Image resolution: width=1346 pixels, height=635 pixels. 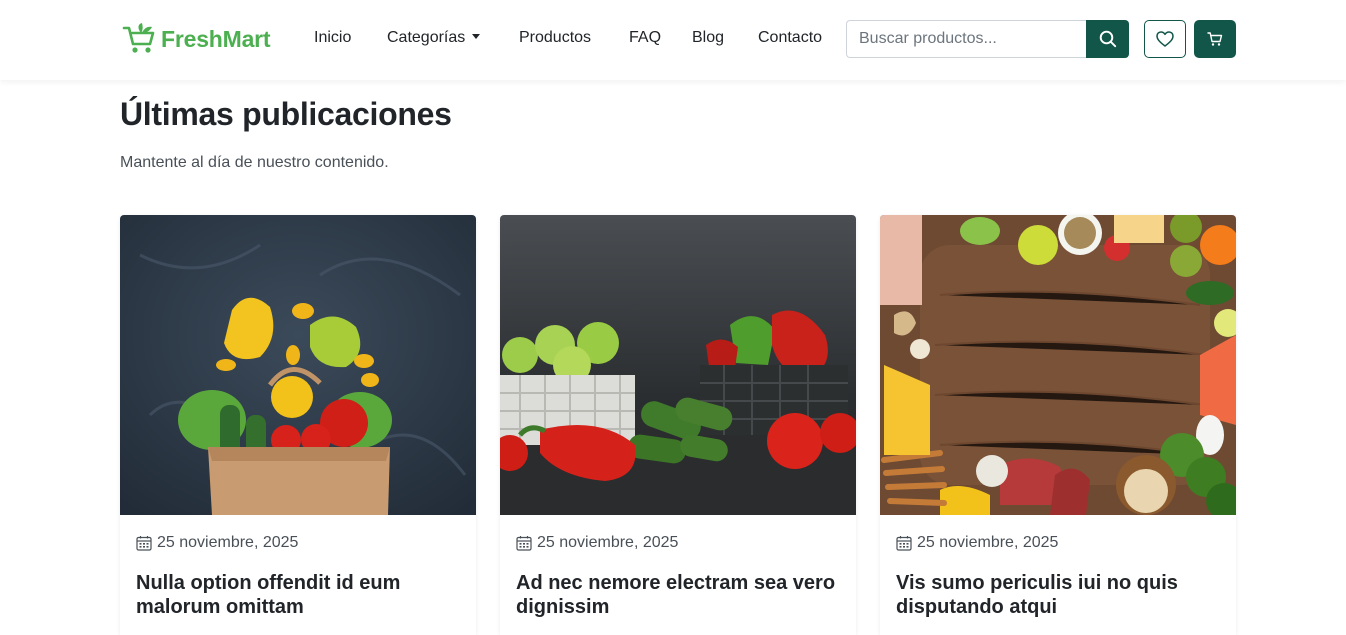 What do you see at coordinates (708, 38) in the screenshot?
I see `nav-link-blog: Blog` at bounding box center [708, 38].